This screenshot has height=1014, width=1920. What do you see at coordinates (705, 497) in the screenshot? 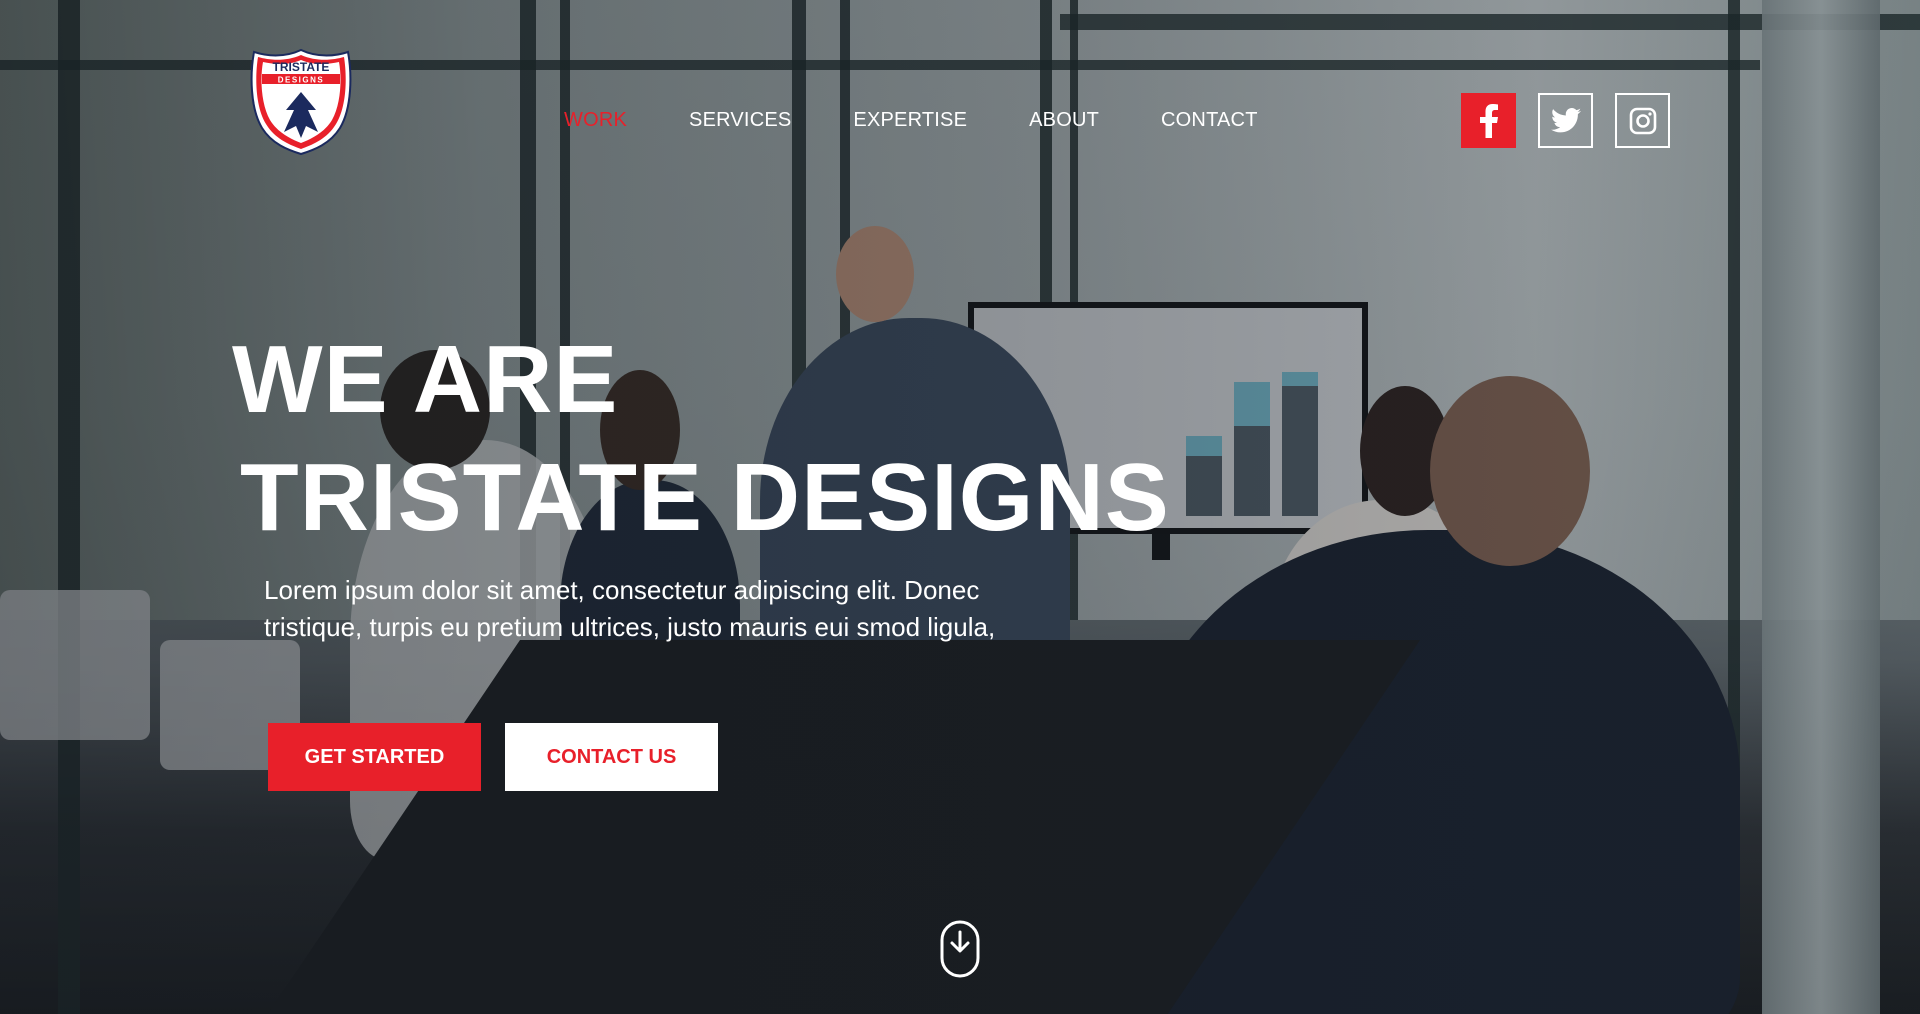
I see `hero-title-line-2: TRISTATE DESIGNS` at bounding box center [705, 497].